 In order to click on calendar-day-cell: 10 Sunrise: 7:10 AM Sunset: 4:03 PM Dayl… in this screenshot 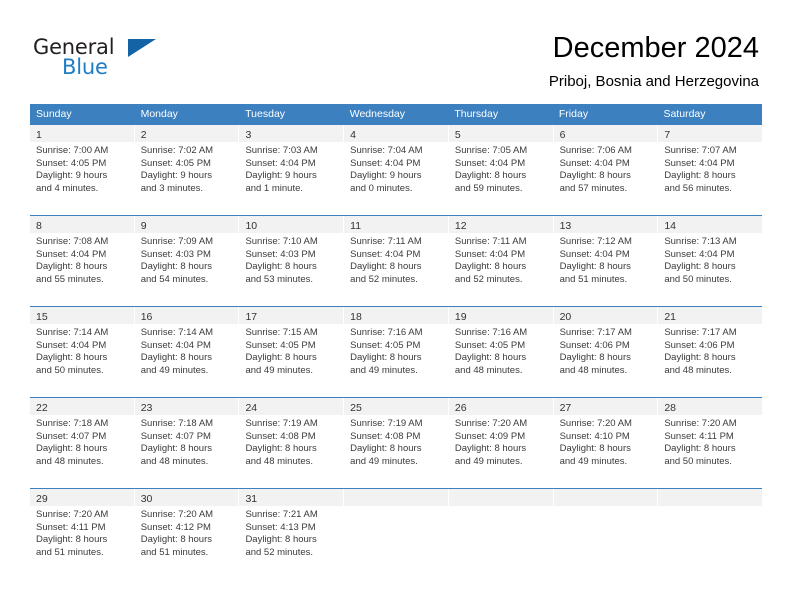, I will do `click(291, 261)`.